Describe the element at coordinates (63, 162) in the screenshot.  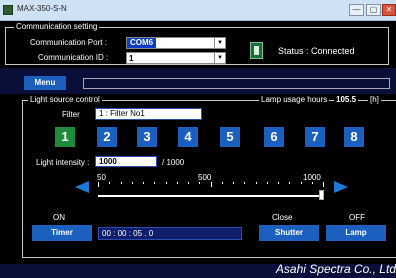
I see `light-intensity-label: Light intensity :` at that location.